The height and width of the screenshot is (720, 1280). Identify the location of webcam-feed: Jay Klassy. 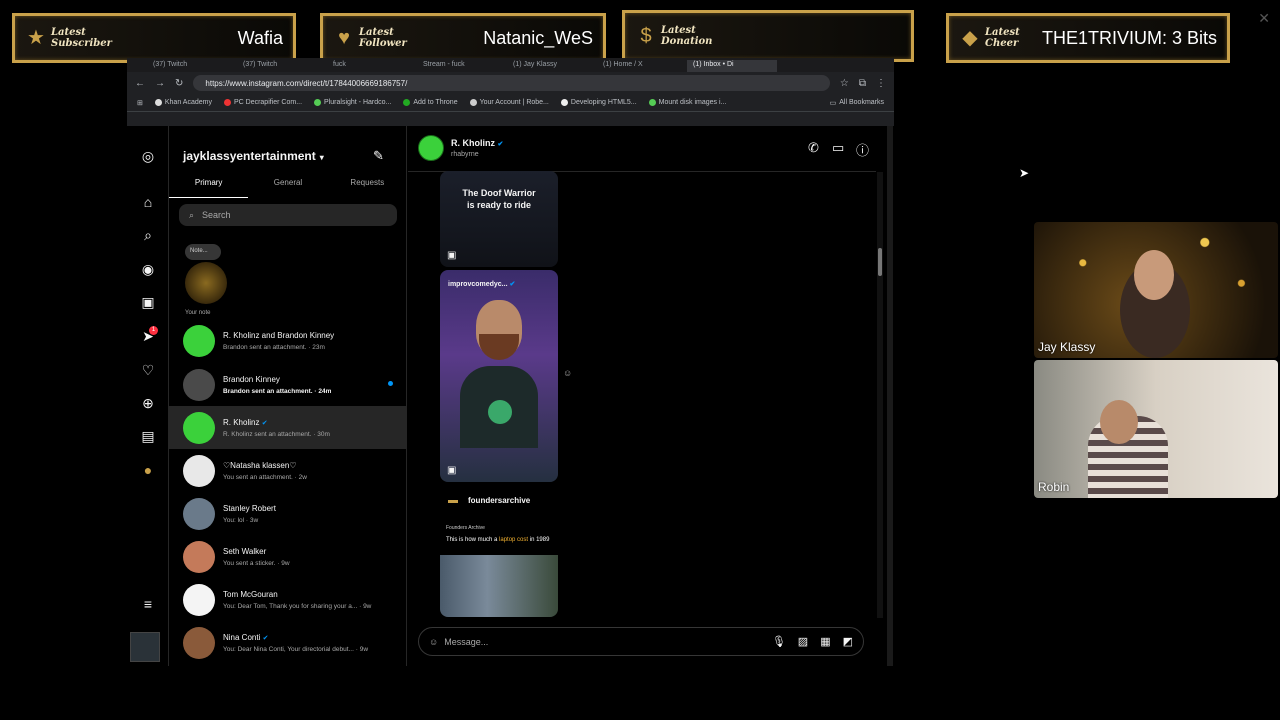
(1156, 290).